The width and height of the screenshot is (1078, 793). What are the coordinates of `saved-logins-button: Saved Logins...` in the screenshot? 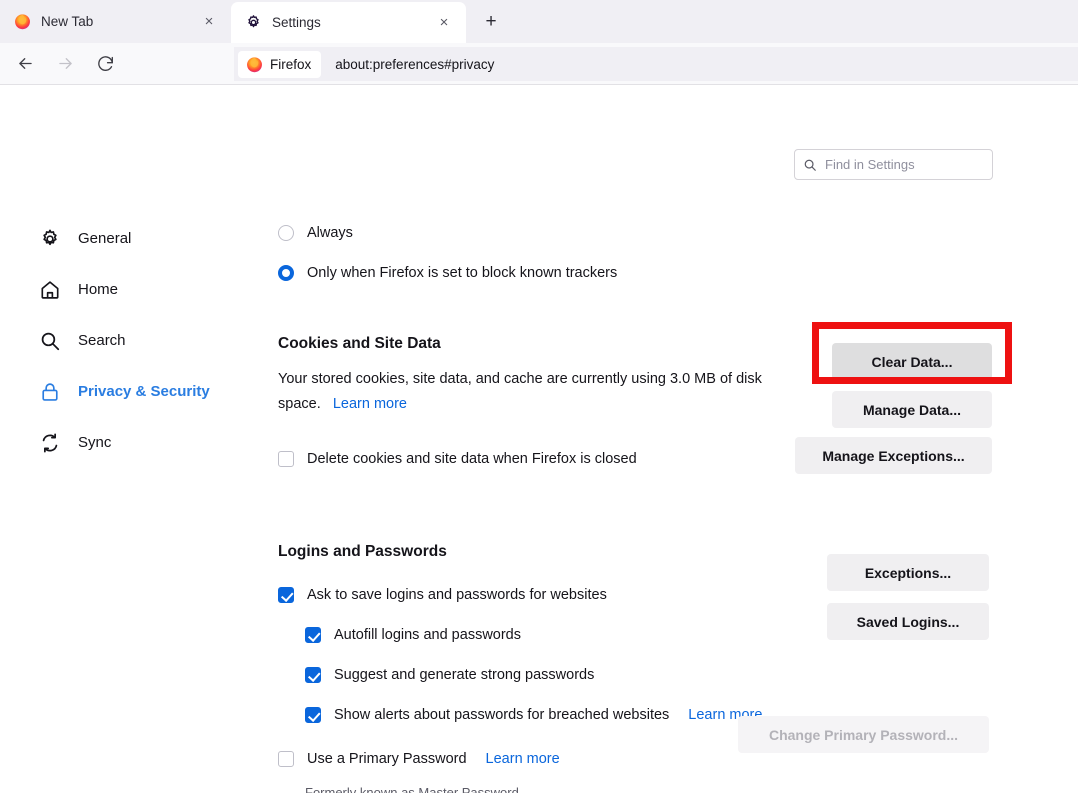 It's located at (908, 621).